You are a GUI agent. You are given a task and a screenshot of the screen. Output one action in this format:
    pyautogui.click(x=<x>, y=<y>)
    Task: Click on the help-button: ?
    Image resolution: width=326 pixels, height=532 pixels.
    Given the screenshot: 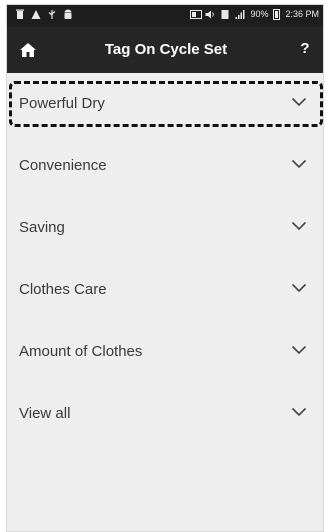 What is the action you would take?
    pyautogui.click(x=305, y=50)
    